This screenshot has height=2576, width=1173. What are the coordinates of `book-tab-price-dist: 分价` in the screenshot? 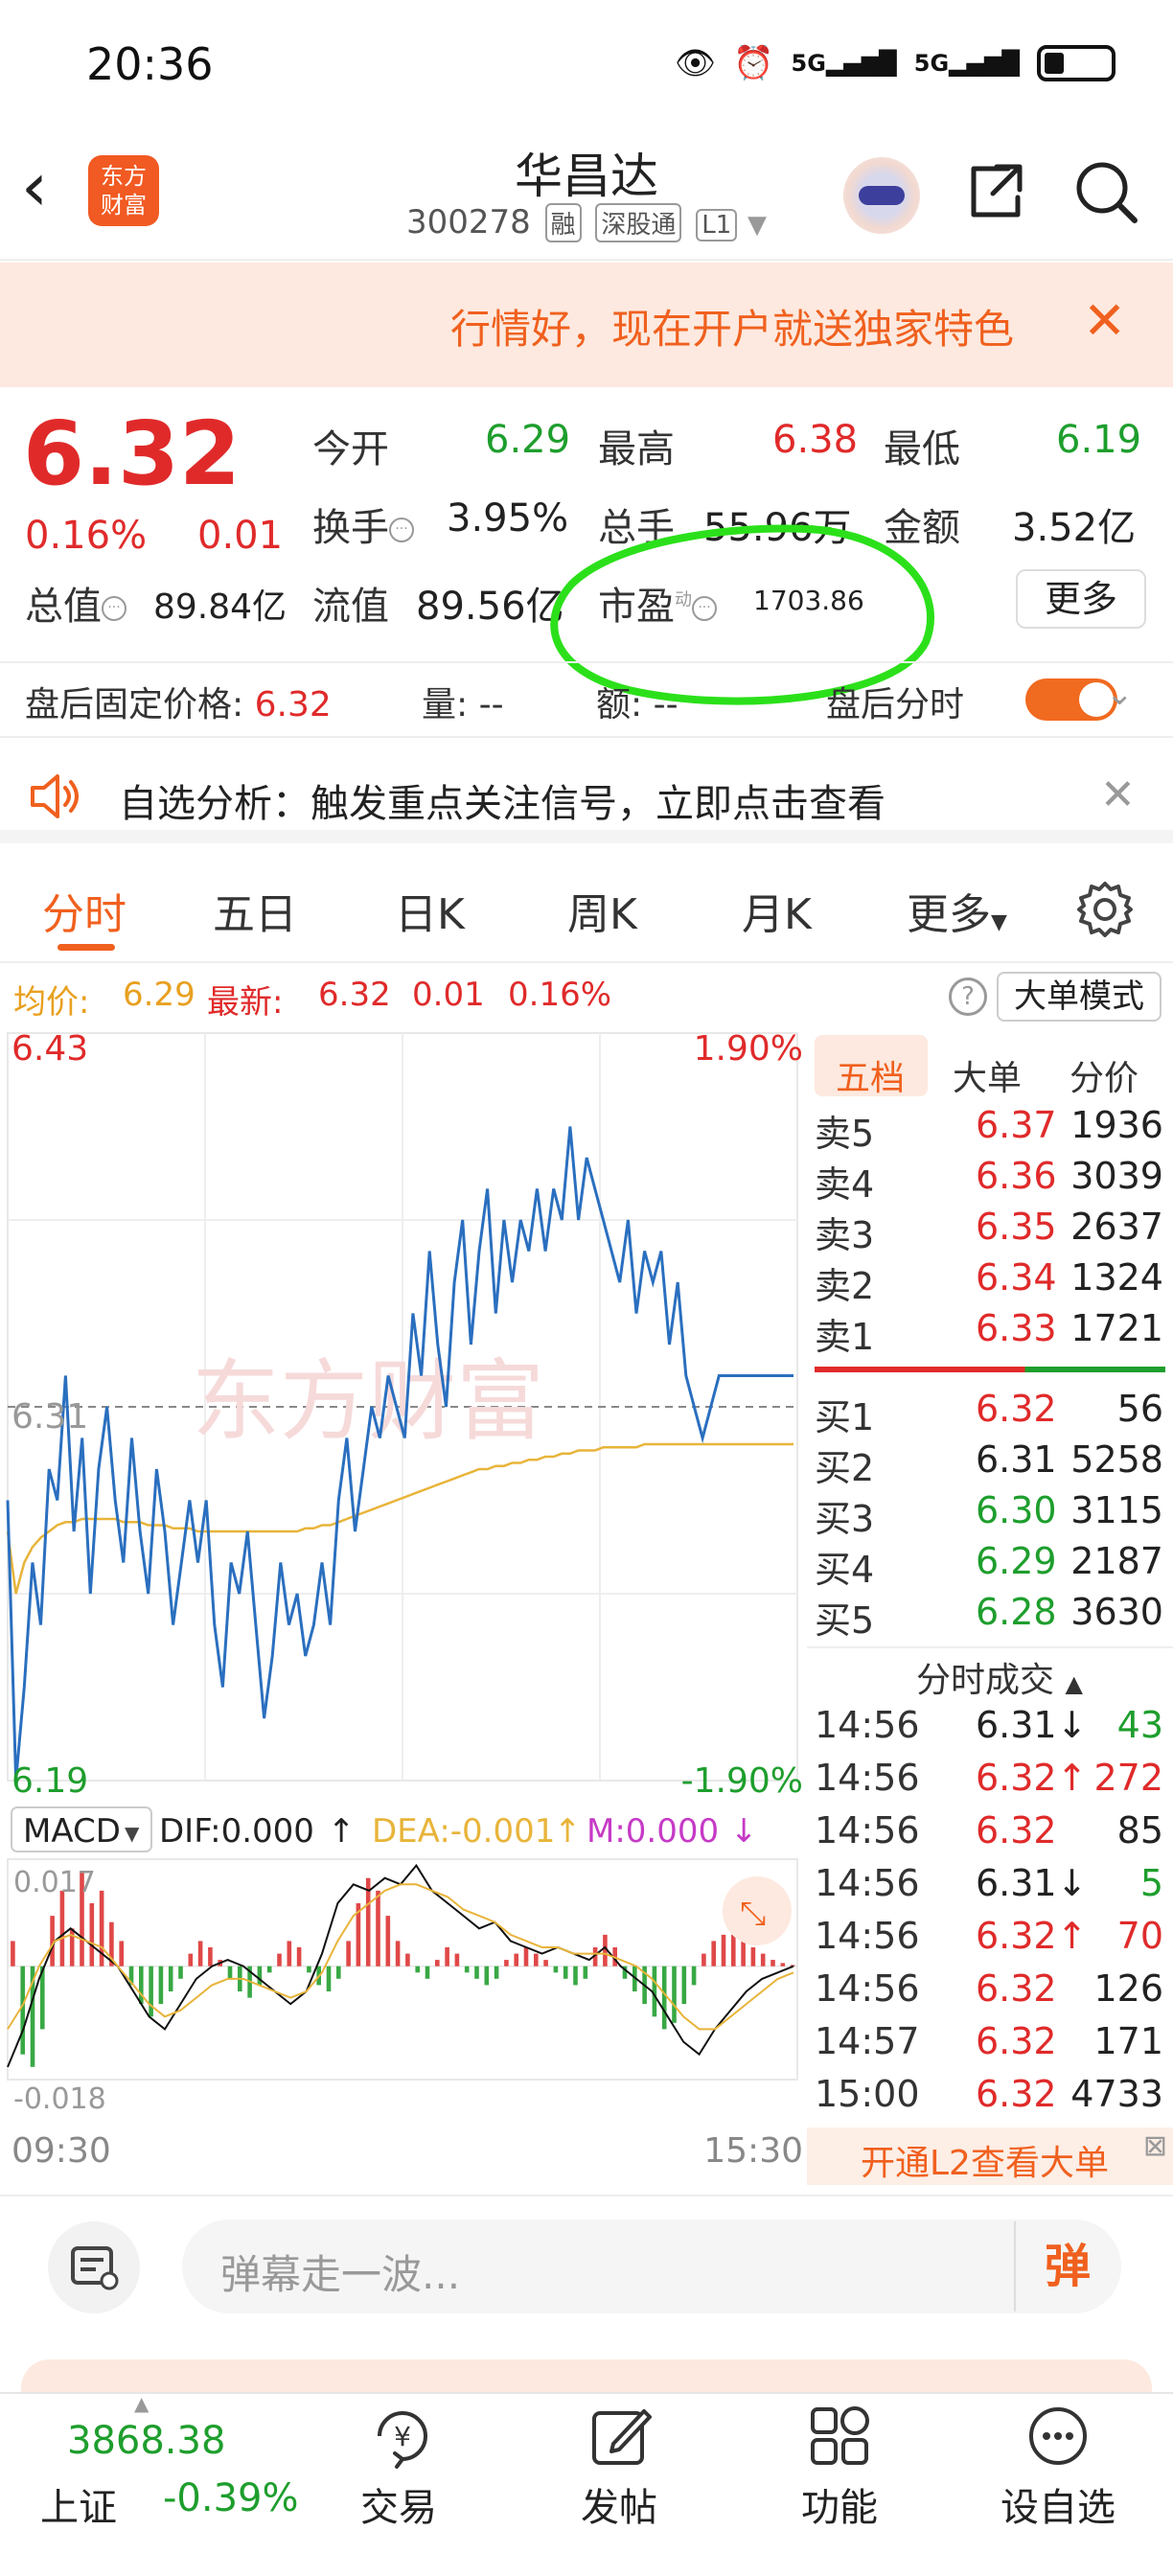 It's located at (1104, 1075).